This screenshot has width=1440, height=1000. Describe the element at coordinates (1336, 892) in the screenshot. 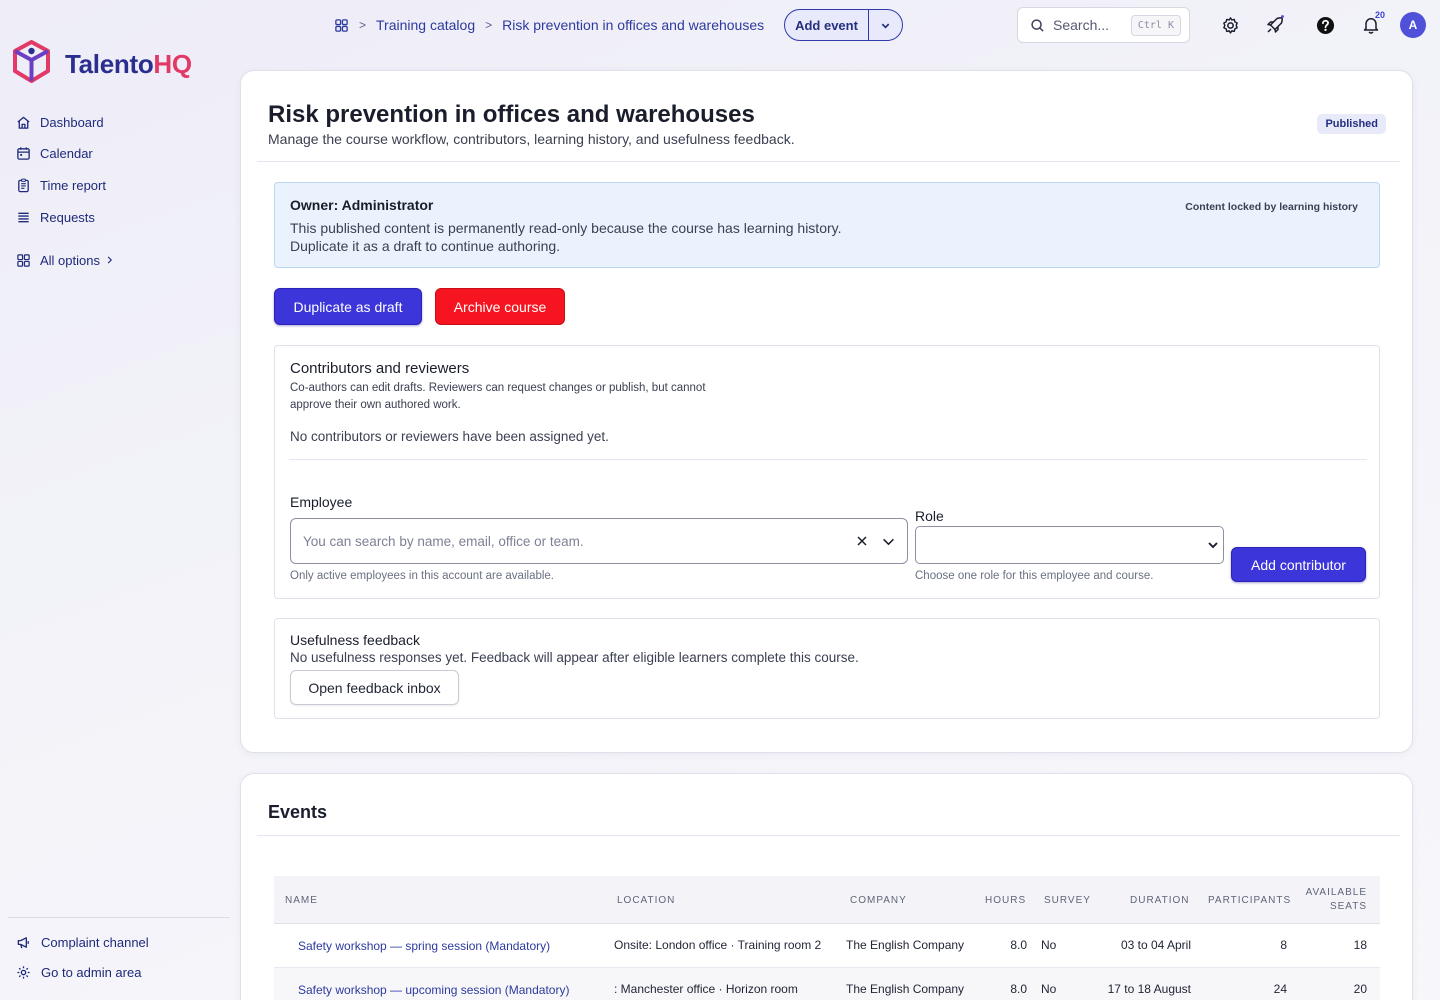

I see `column-header-available: Available` at that location.